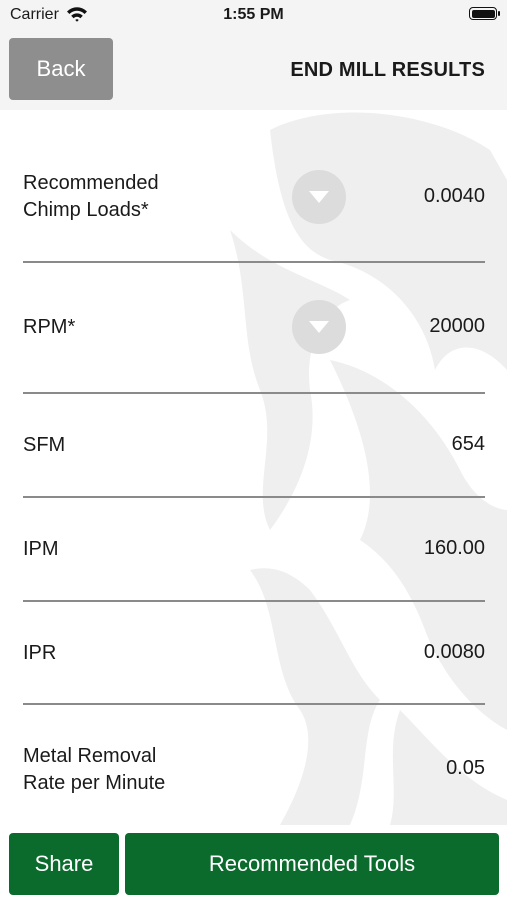 The image size is (507, 900). I want to click on result-label: RPM*, so click(49, 327).